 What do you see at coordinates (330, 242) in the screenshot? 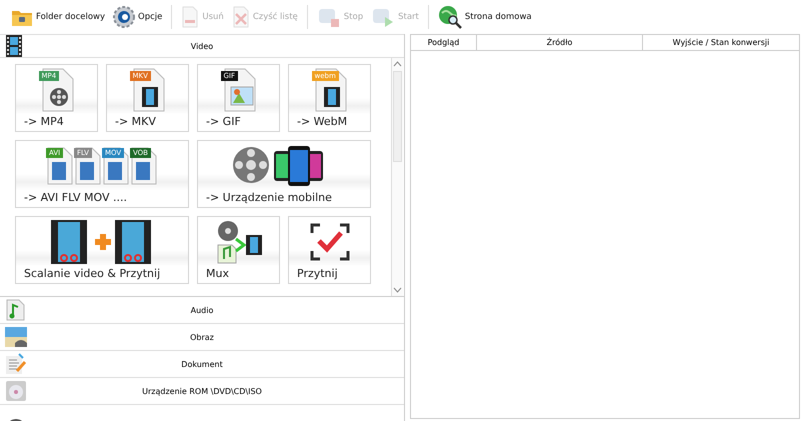
I see `crop-check-icon` at bounding box center [330, 242].